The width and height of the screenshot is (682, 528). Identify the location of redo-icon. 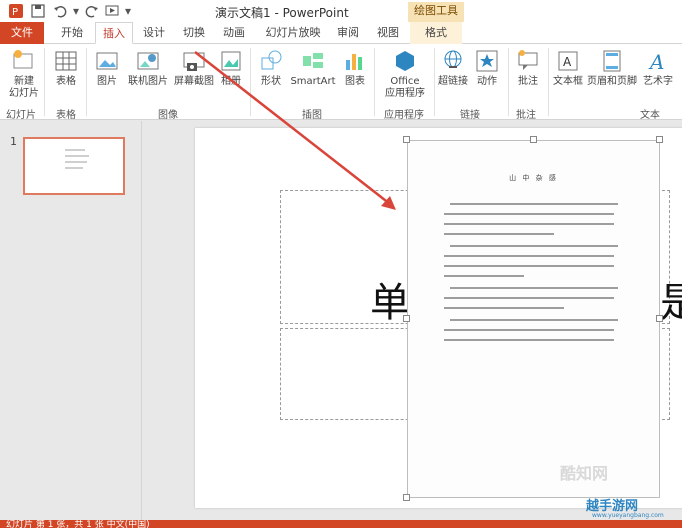
(92, 11).